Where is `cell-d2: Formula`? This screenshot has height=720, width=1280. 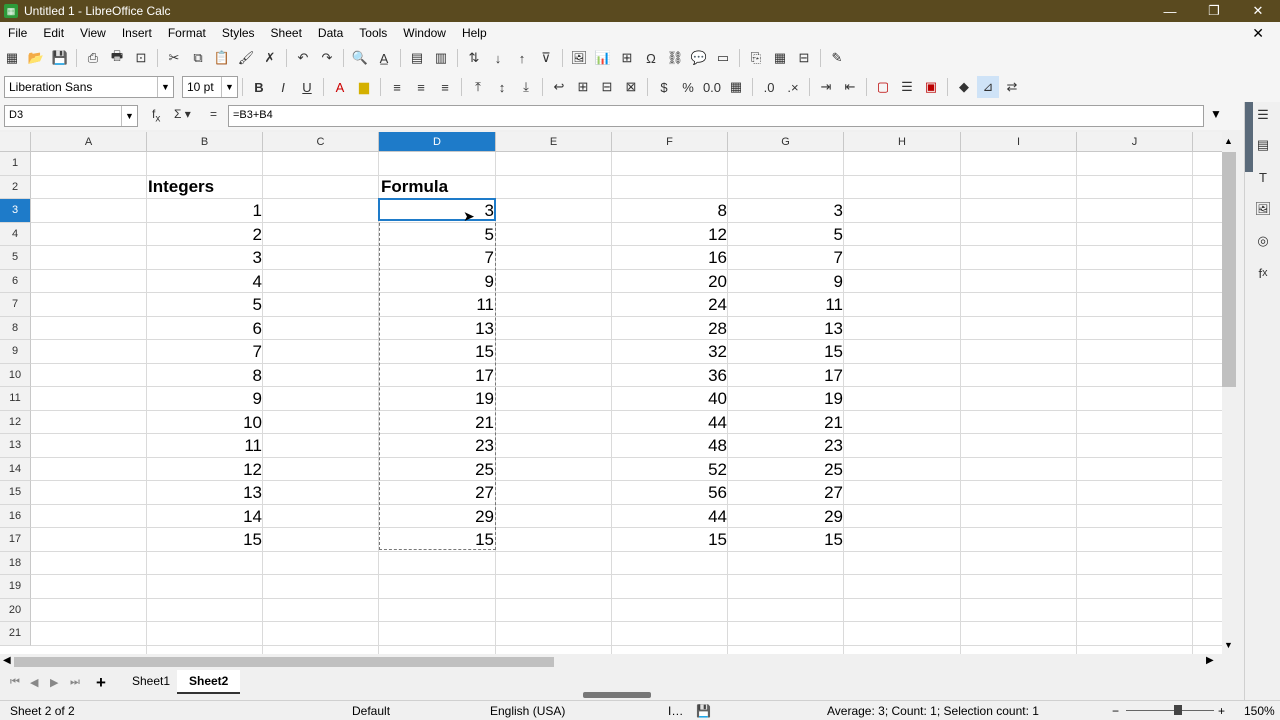
cell-d2: Formula is located at coordinates (438, 186).